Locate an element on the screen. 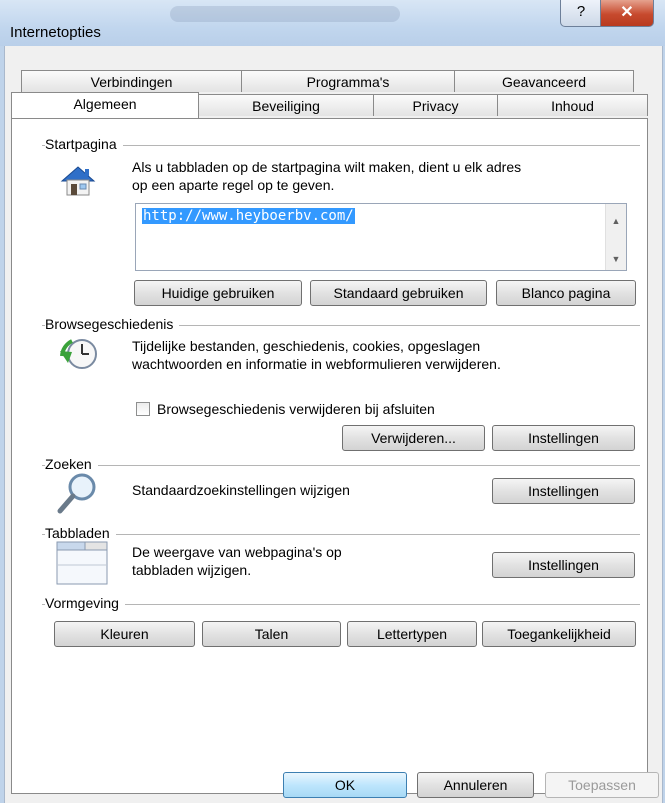 This screenshot has height=803, width=665. tab-geavanceerd: Geavanceerd is located at coordinates (544, 81).